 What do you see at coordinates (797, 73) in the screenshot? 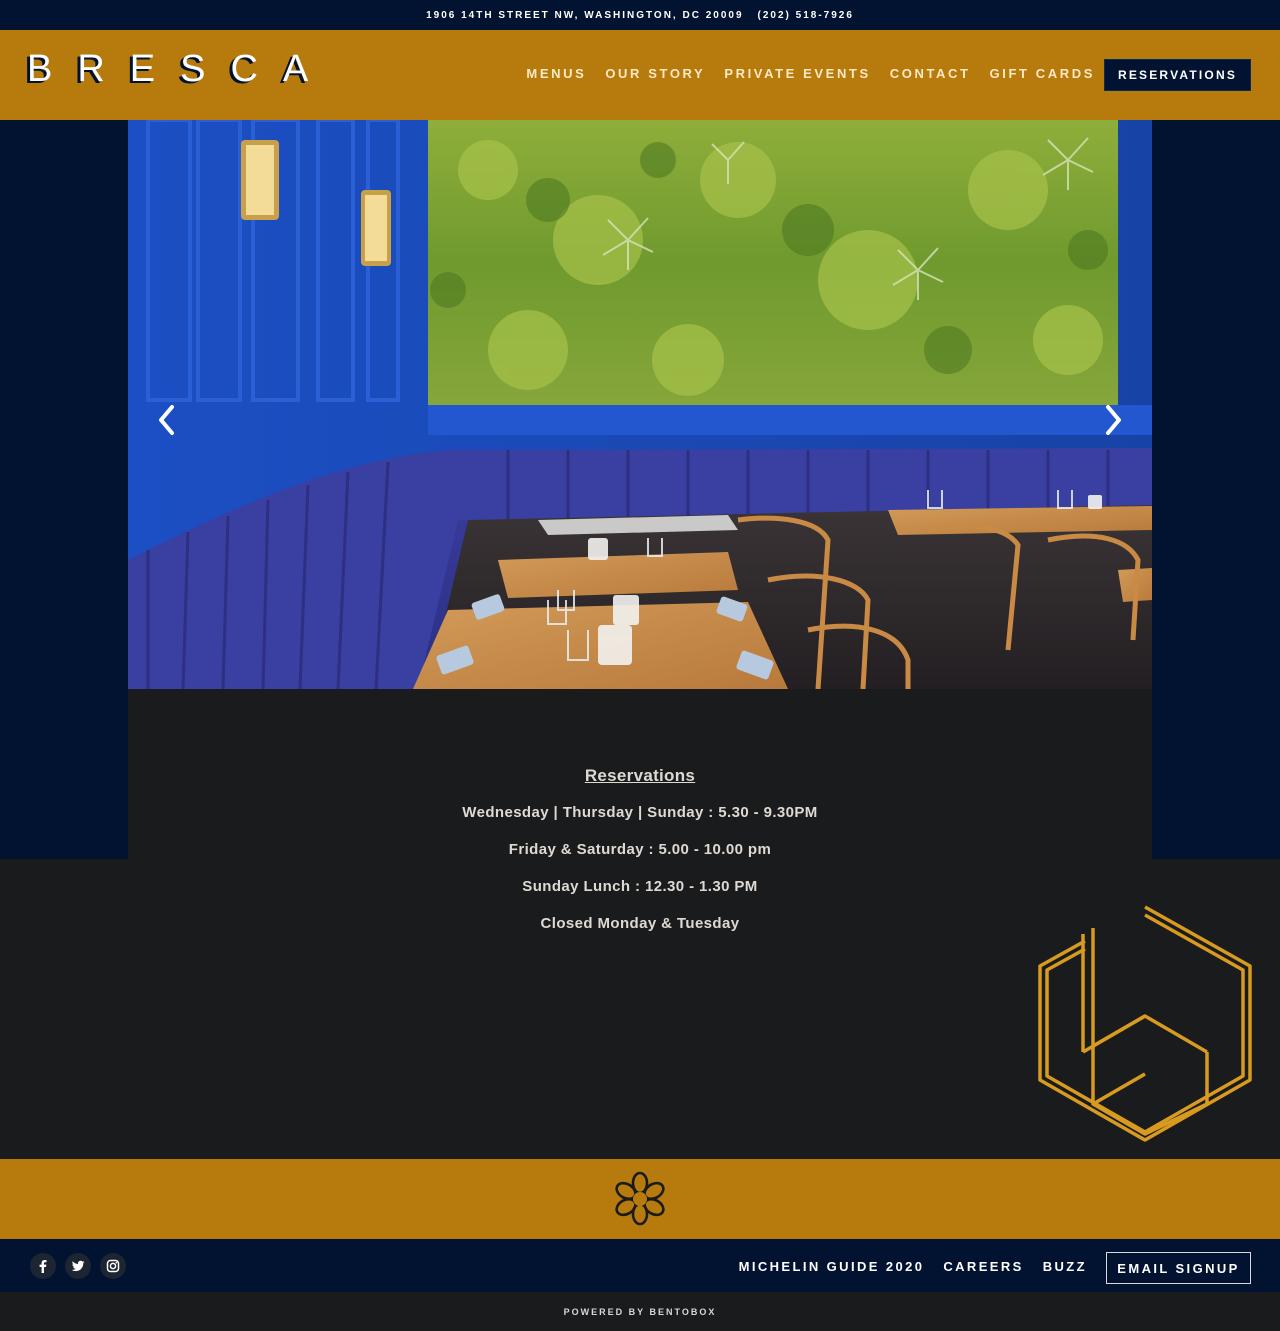
I see `nav-private-events: PRIVATE EVENTS` at bounding box center [797, 73].